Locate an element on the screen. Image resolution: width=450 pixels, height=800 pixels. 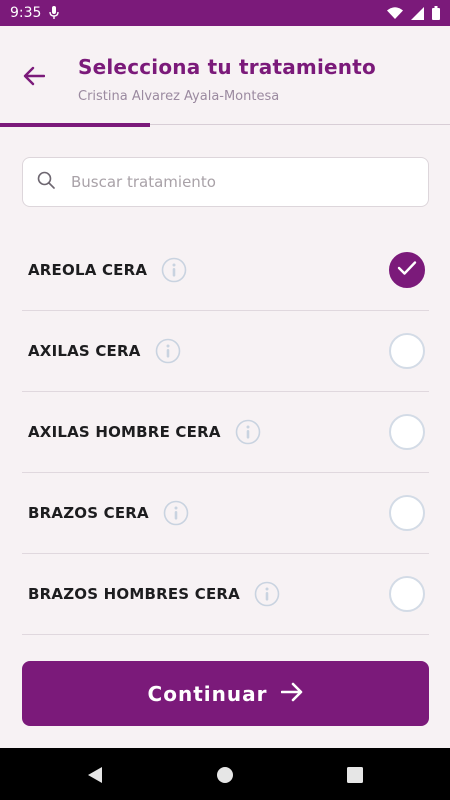
status-left: 9:35 is located at coordinates (35, 13).